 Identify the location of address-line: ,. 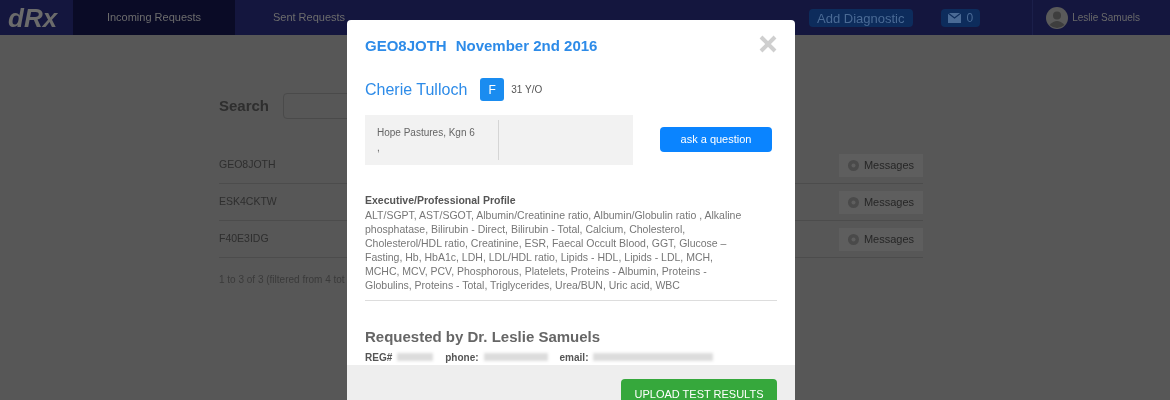
(379, 147).